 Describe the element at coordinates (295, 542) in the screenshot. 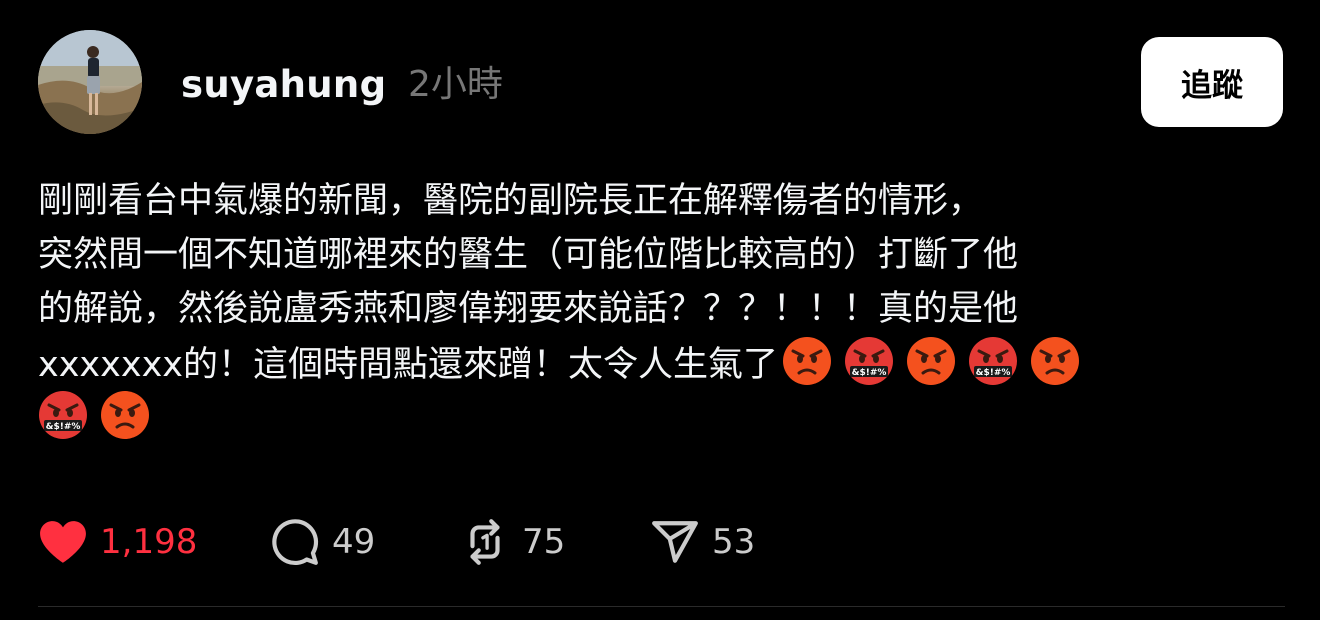

I see `comment-icon` at that location.